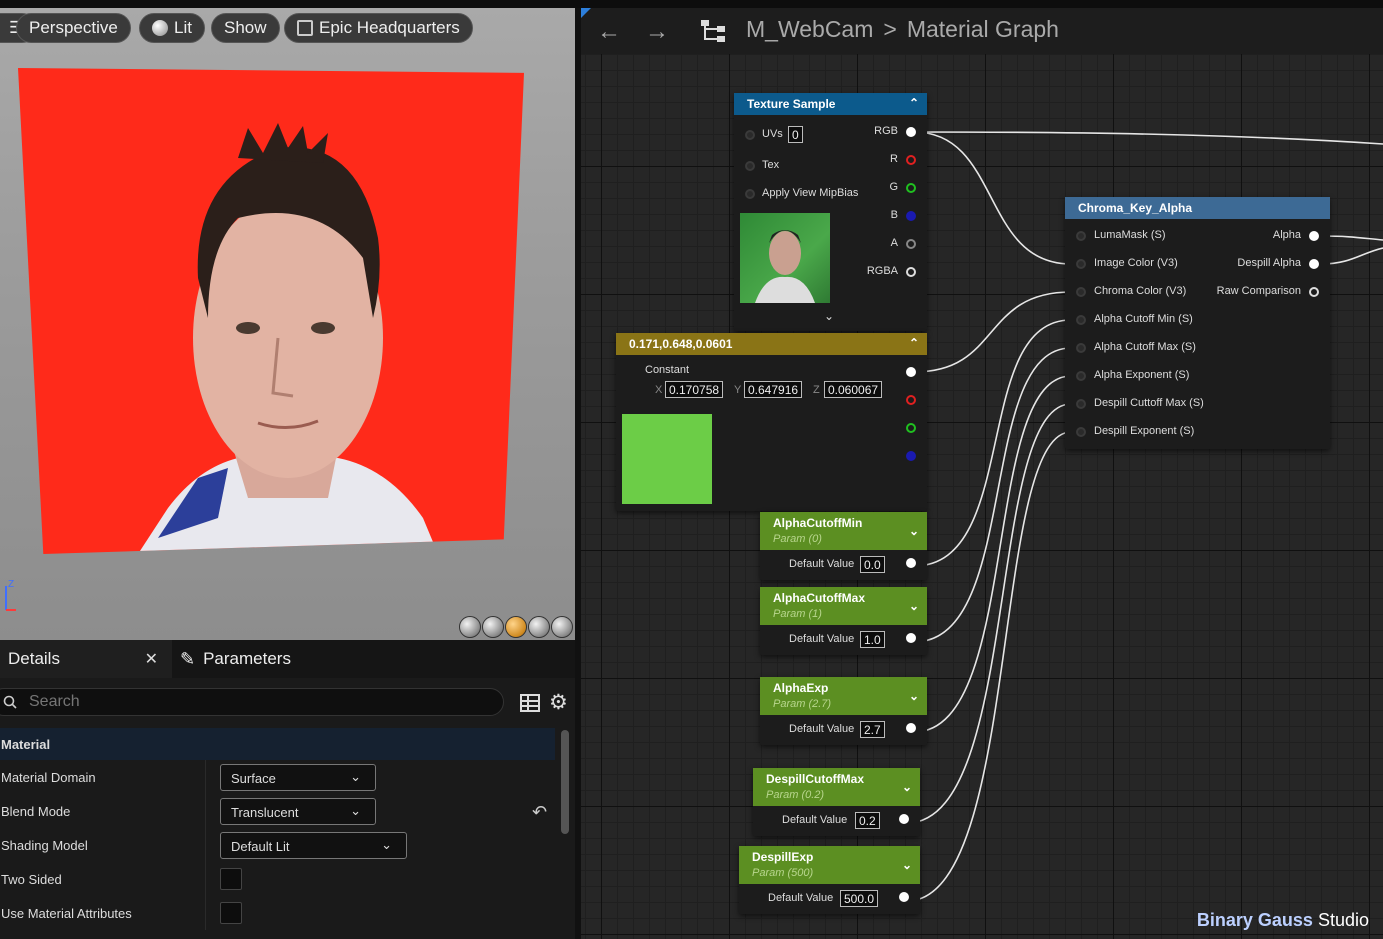 The width and height of the screenshot is (1383, 939). I want to click on expand-icon: ⌄, so click(829, 316).